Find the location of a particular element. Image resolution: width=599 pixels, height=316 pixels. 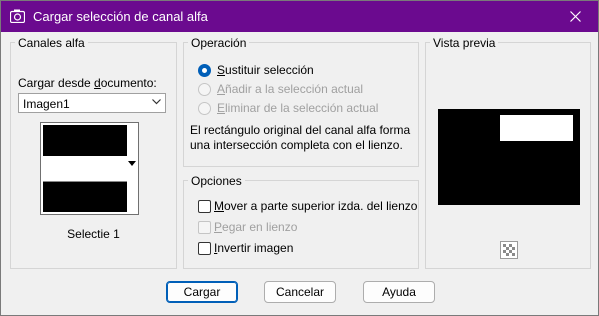

vista-previa-legend: Vista previa is located at coordinates (464, 43).